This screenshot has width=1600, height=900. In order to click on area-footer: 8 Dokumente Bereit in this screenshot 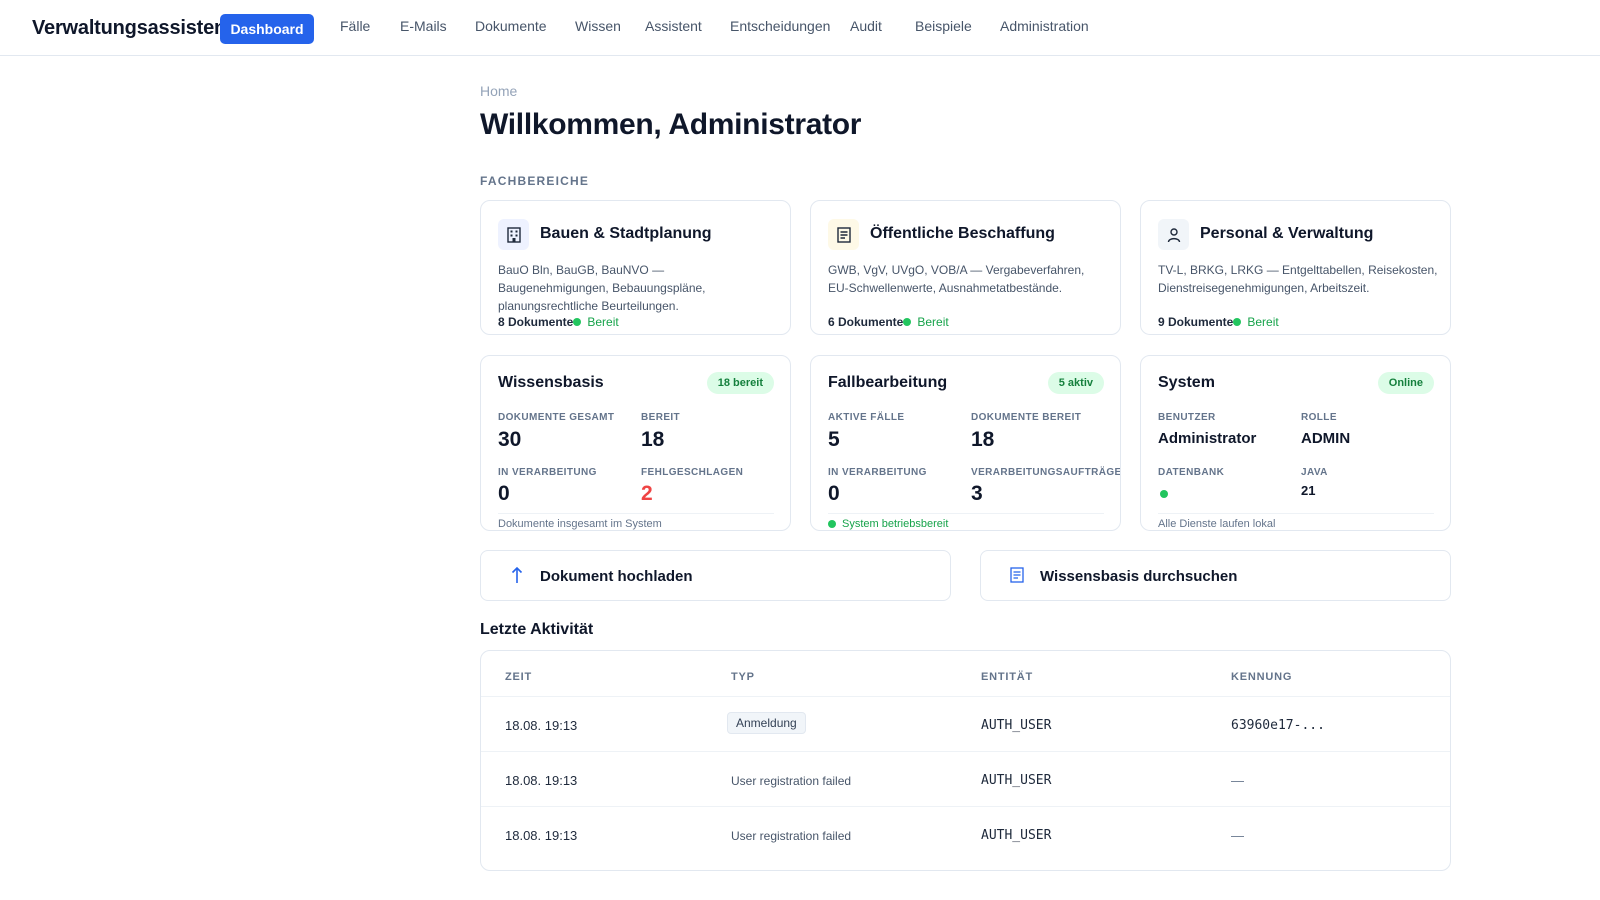, I will do `click(558, 322)`.